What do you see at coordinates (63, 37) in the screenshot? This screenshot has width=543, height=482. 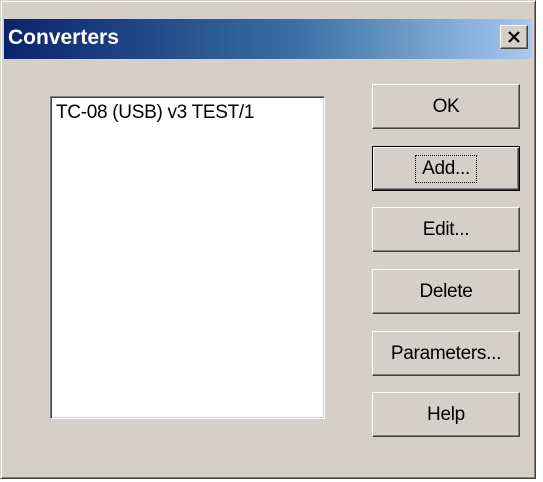 I see `window-title: Converters` at bounding box center [63, 37].